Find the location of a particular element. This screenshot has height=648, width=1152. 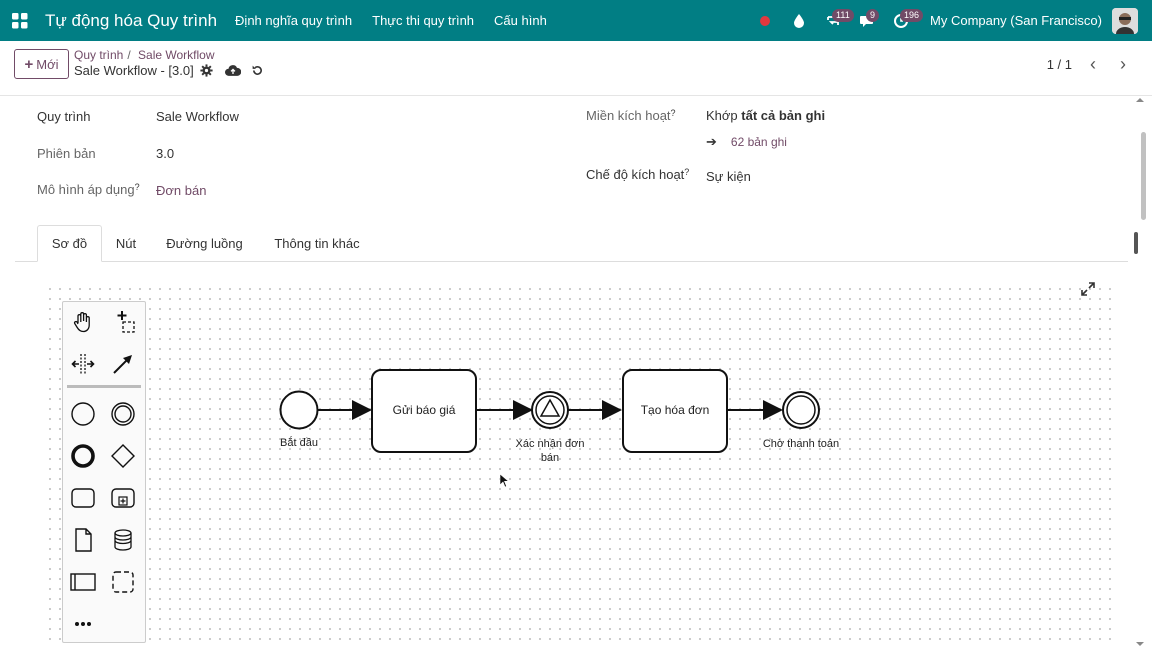

intermediate-event-confirm is located at coordinates (550, 410).